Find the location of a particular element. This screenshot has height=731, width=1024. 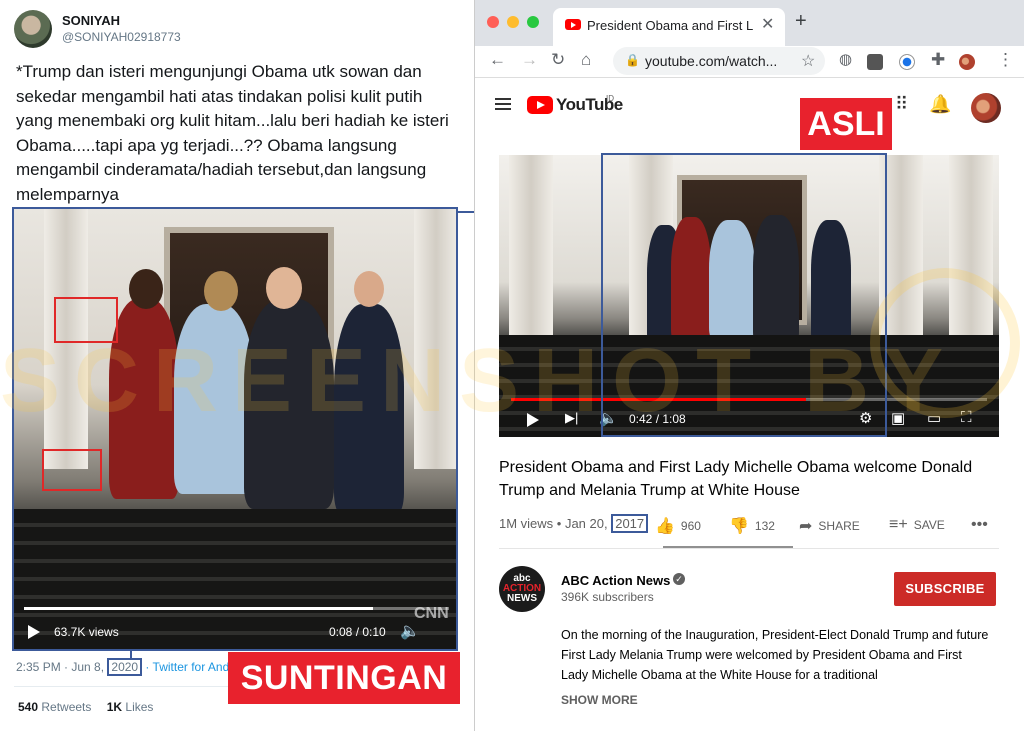

label-edited: SUNTINGAN is located at coordinates (344, 678).